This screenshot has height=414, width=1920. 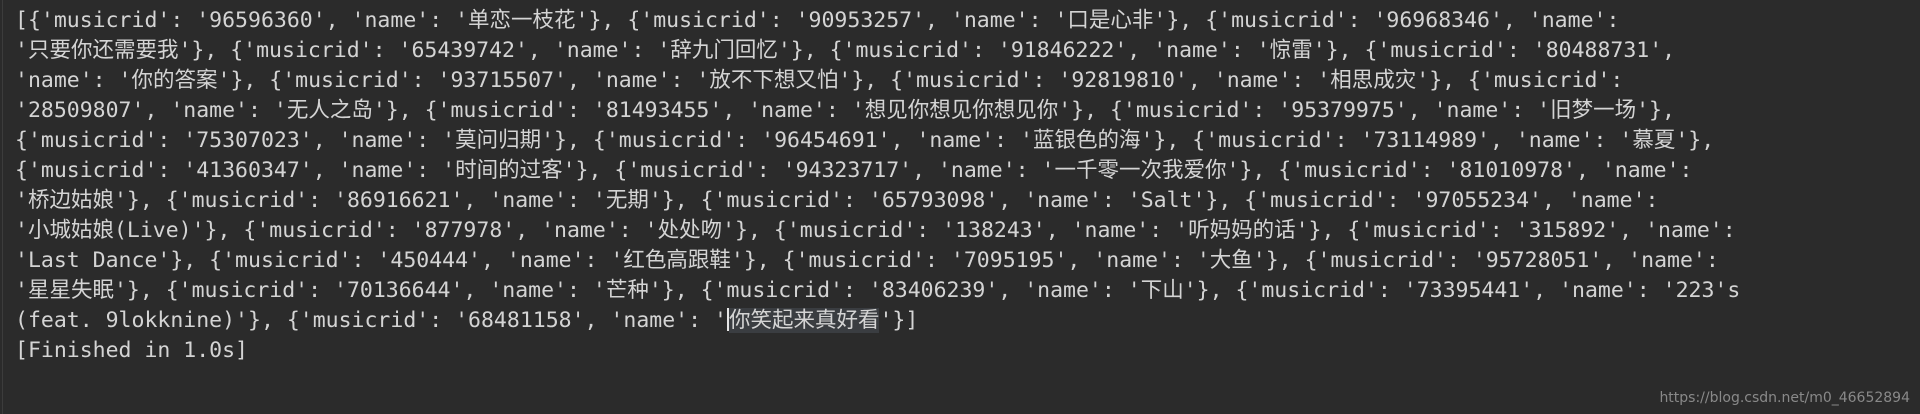 I want to click on selected-text: 你笑起来真好看, so click(x=804, y=320).